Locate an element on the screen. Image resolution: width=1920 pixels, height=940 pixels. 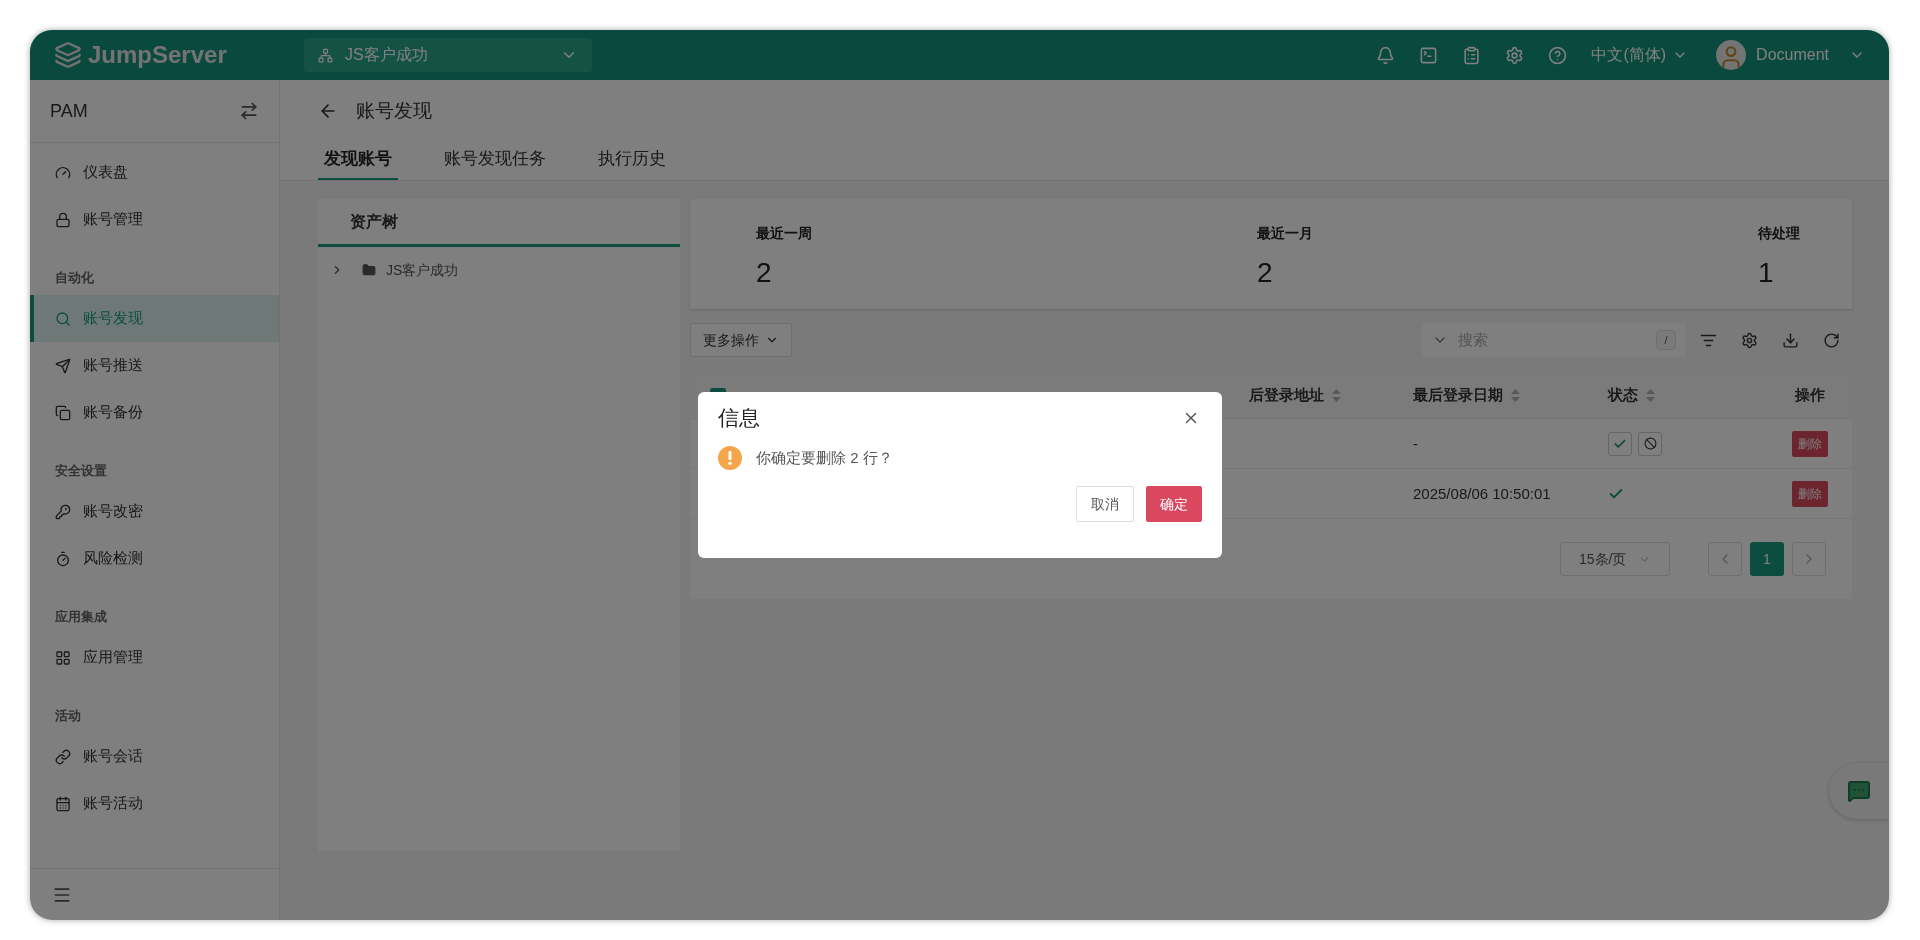
tree-title: 资产树 is located at coordinates (374, 221).